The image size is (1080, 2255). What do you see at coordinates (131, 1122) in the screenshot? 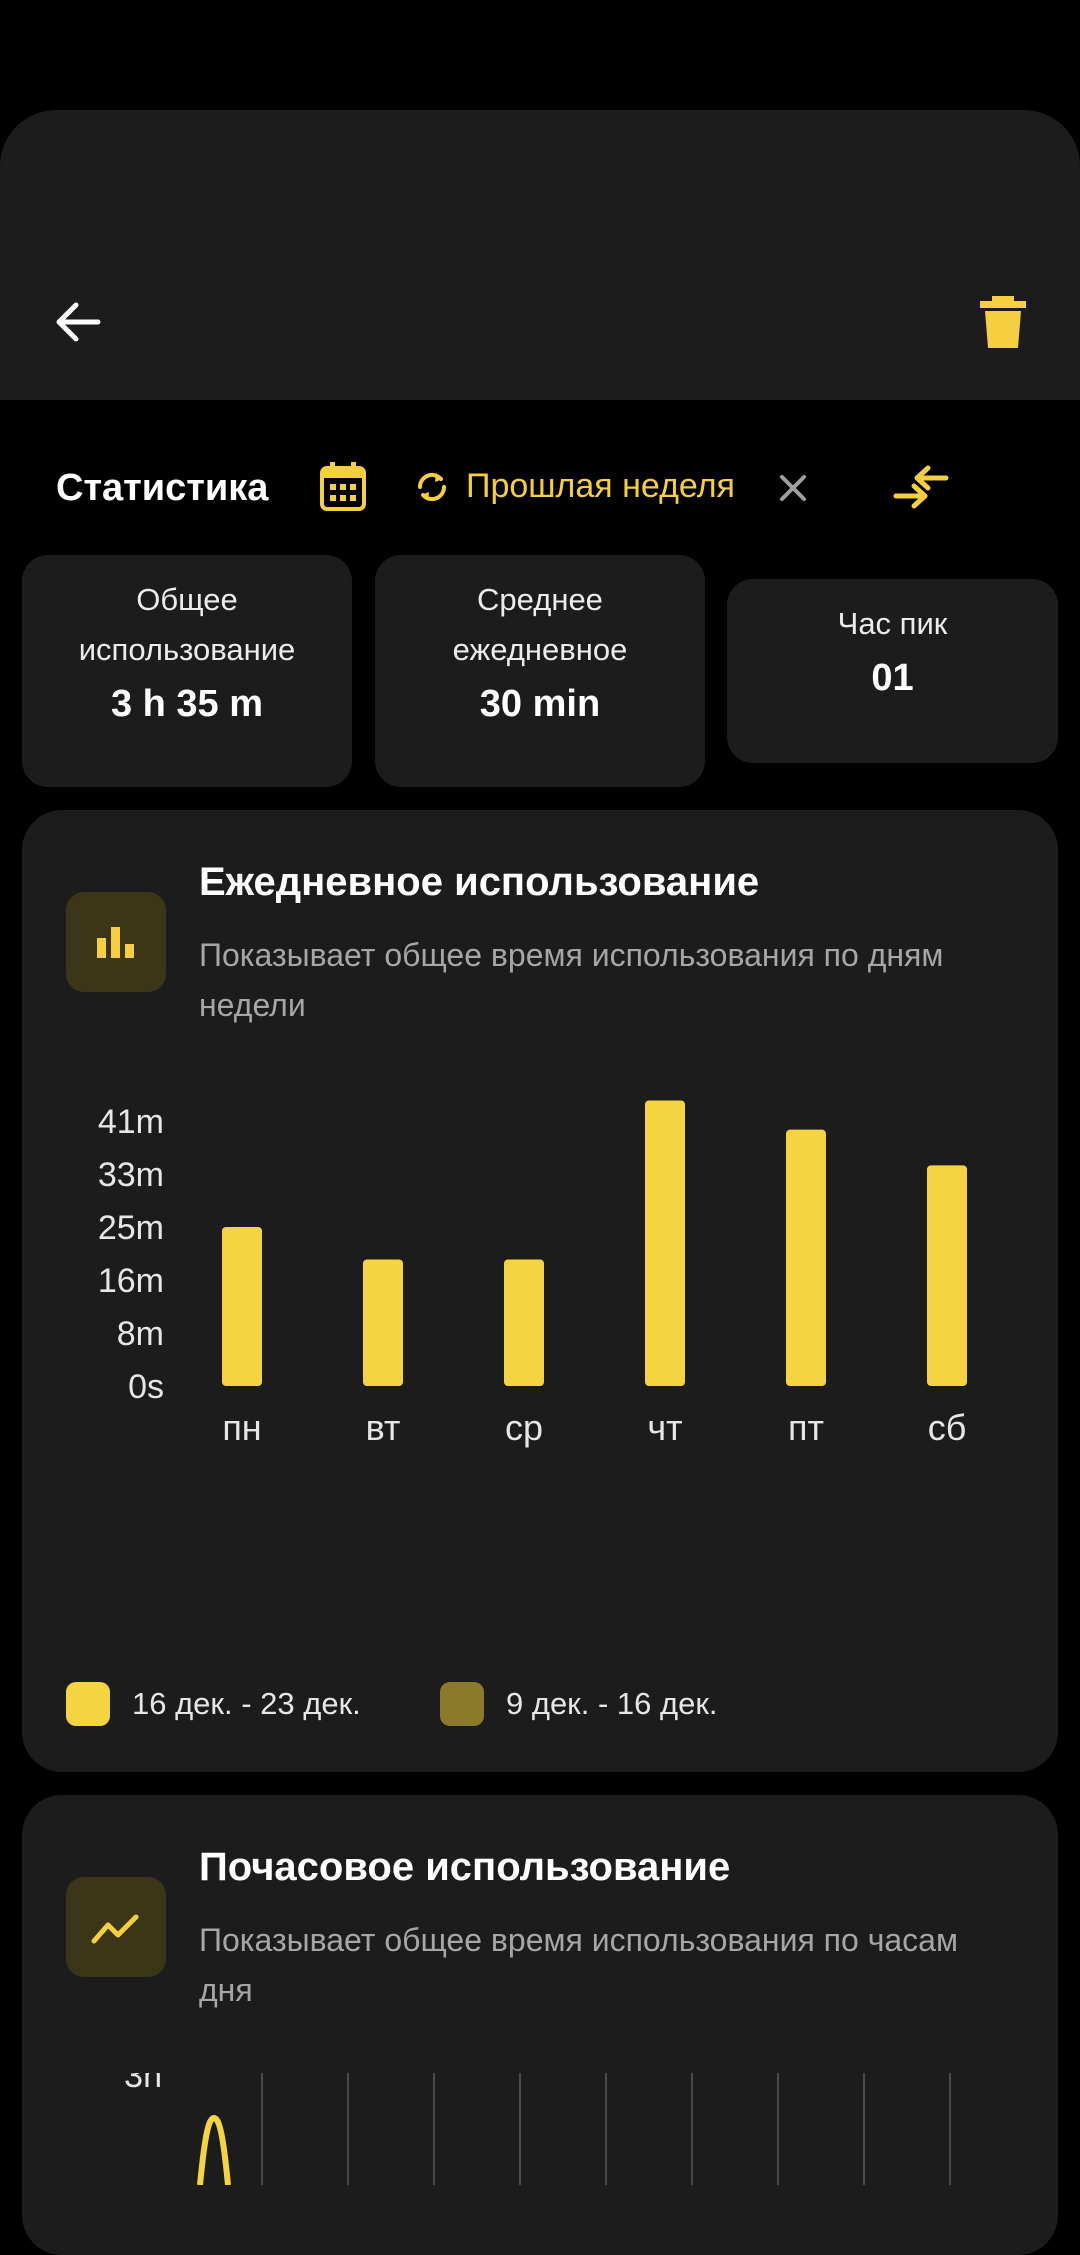
I see `y-tick-label: 41m` at bounding box center [131, 1122].